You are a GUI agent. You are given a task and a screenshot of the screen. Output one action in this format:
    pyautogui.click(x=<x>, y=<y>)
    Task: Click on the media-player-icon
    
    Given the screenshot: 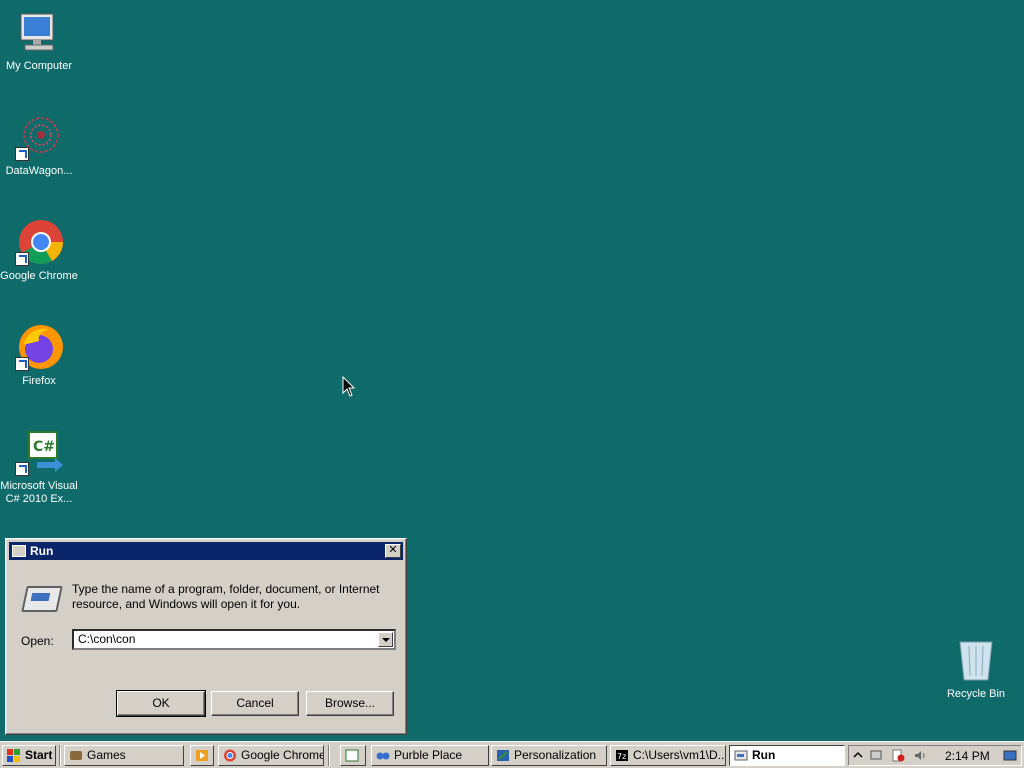 What is the action you would take?
    pyautogui.click(x=202, y=755)
    